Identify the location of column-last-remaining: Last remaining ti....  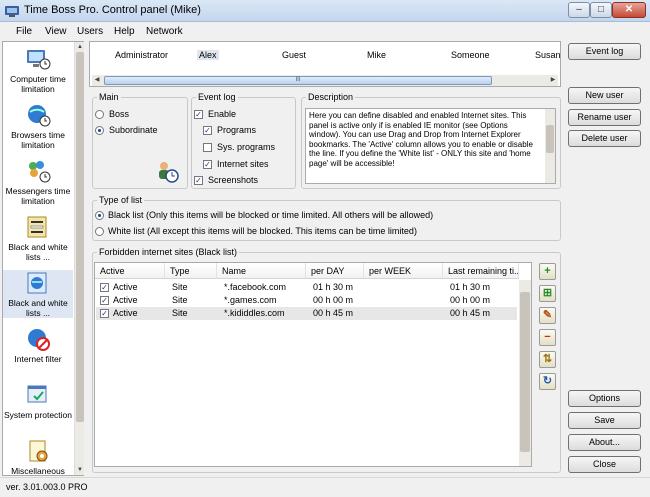
(481, 271).